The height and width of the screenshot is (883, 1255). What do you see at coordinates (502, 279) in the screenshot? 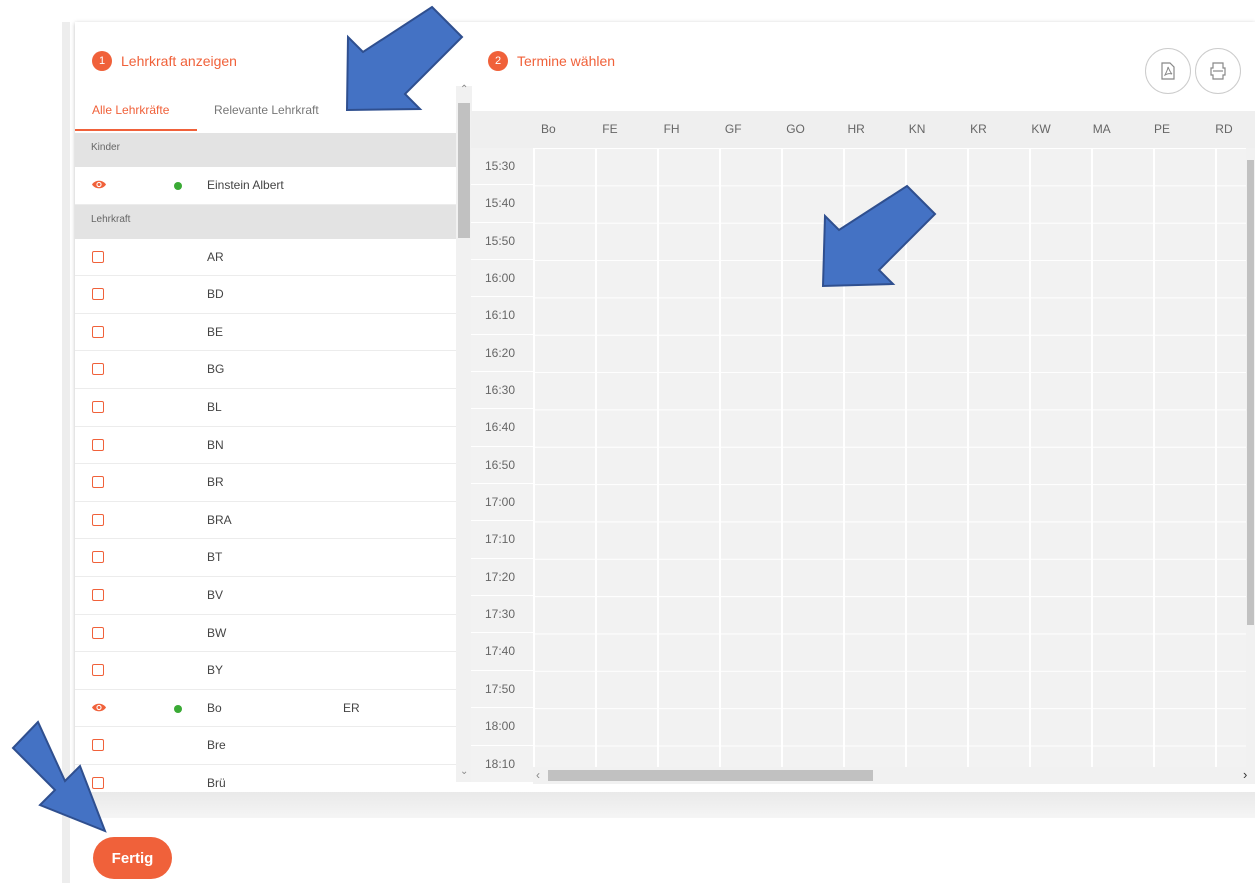
I see `time-slot-label: 16:00` at bounding box center [502, 279].